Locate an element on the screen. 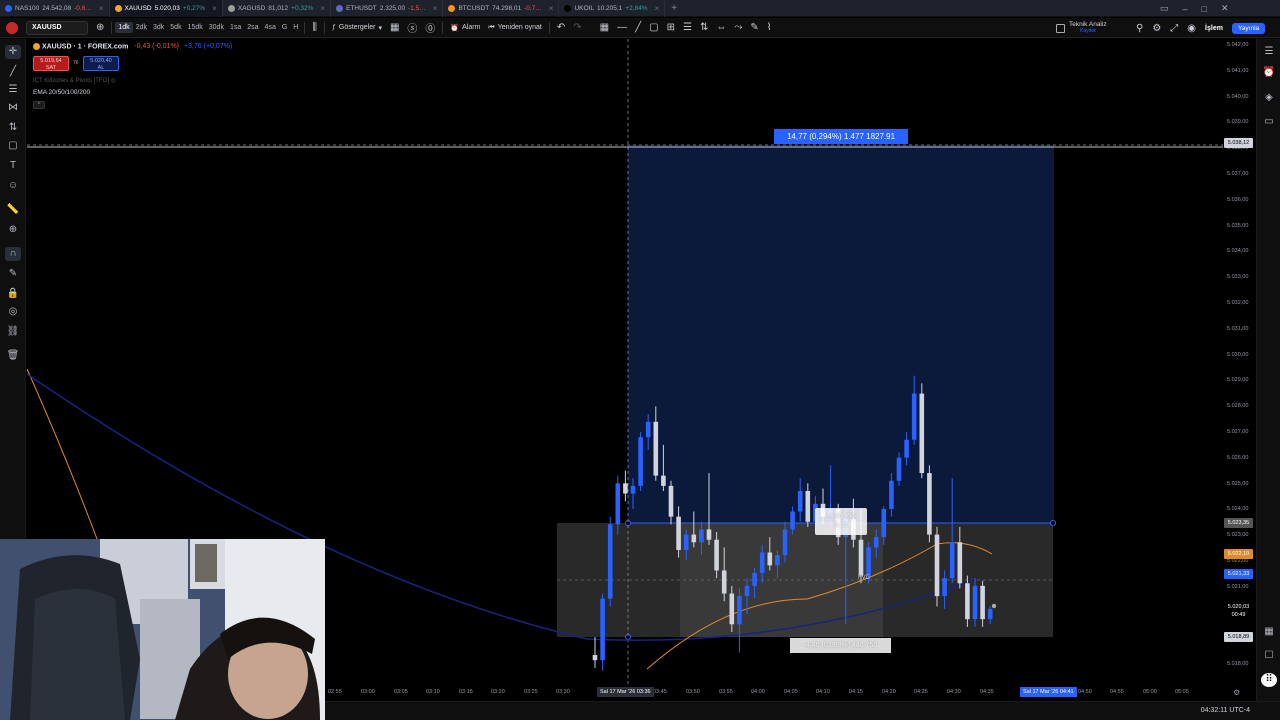 This screenshot has height=720, width=1280. avatar is located at coordinates (11, 28).